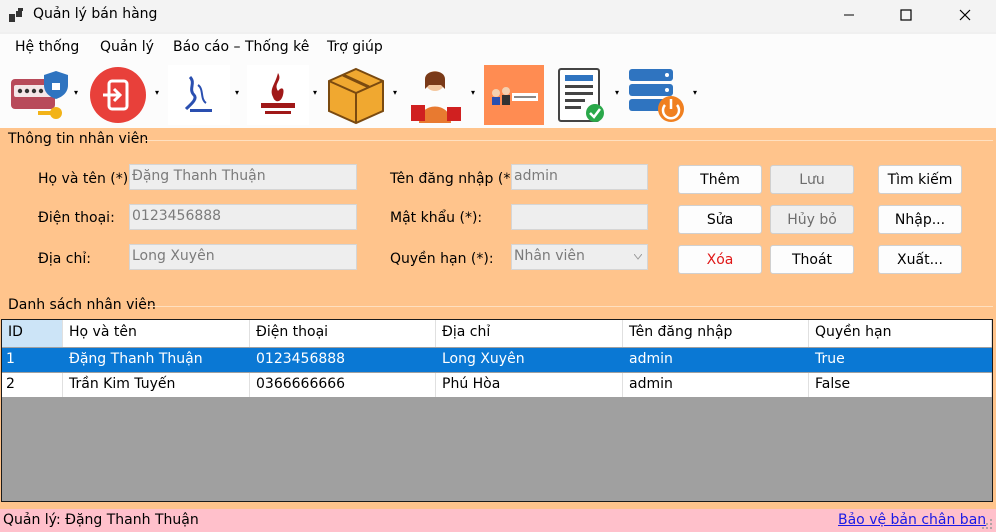 Image resolution: width=996 pixels, height=532 pixels. I want to click on toolbar-dropdown-7: ▾, so click(619, 93).